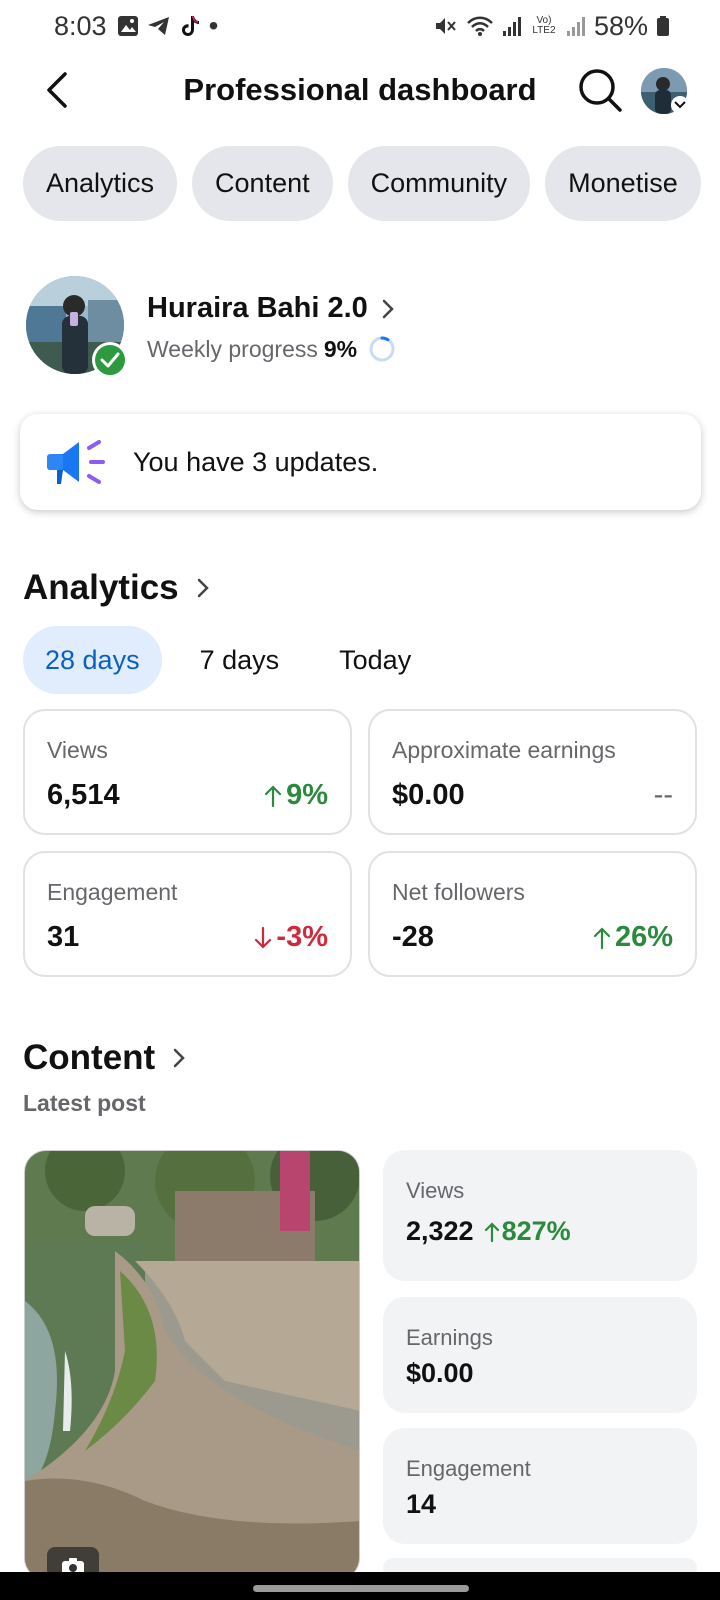  Describe the element at coordinates (76, 462) in the screenshot. I see `megaphone-icon` at that location.